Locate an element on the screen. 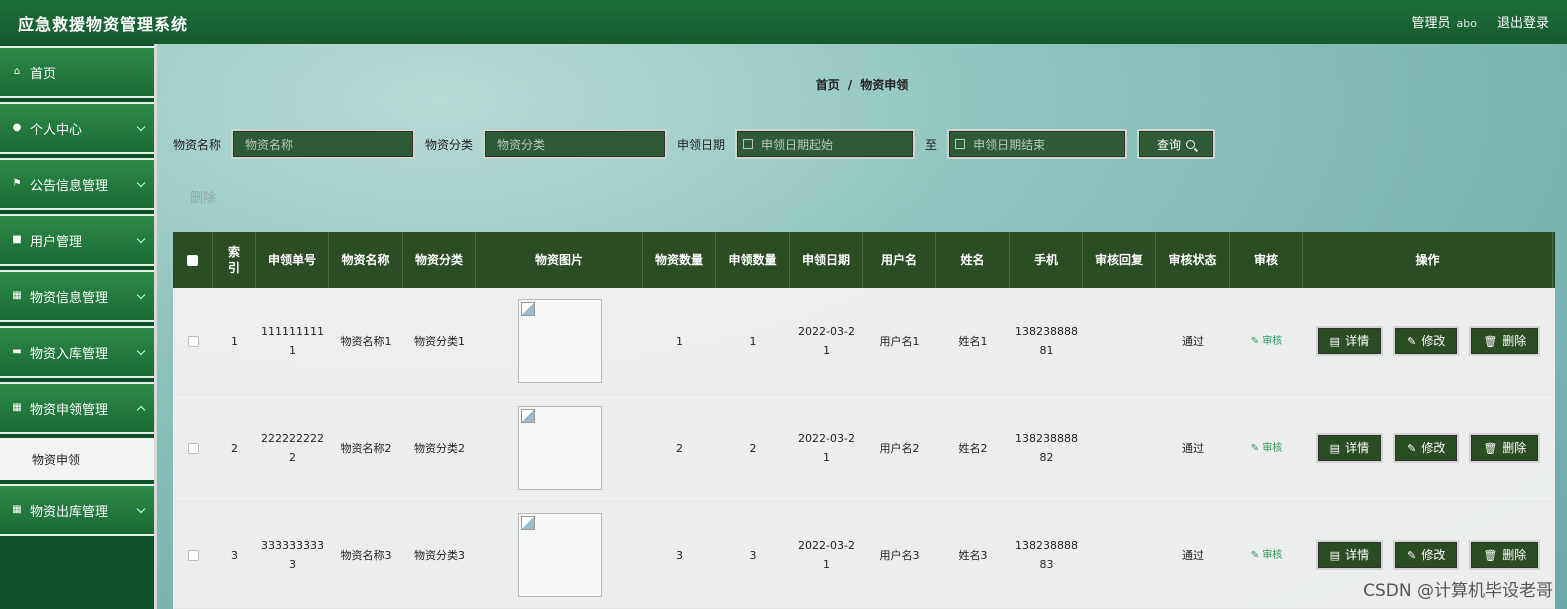 The height and width of the screenshot is (609, 1567). home-icon: ⌂ is located at coordinates (17, 71).